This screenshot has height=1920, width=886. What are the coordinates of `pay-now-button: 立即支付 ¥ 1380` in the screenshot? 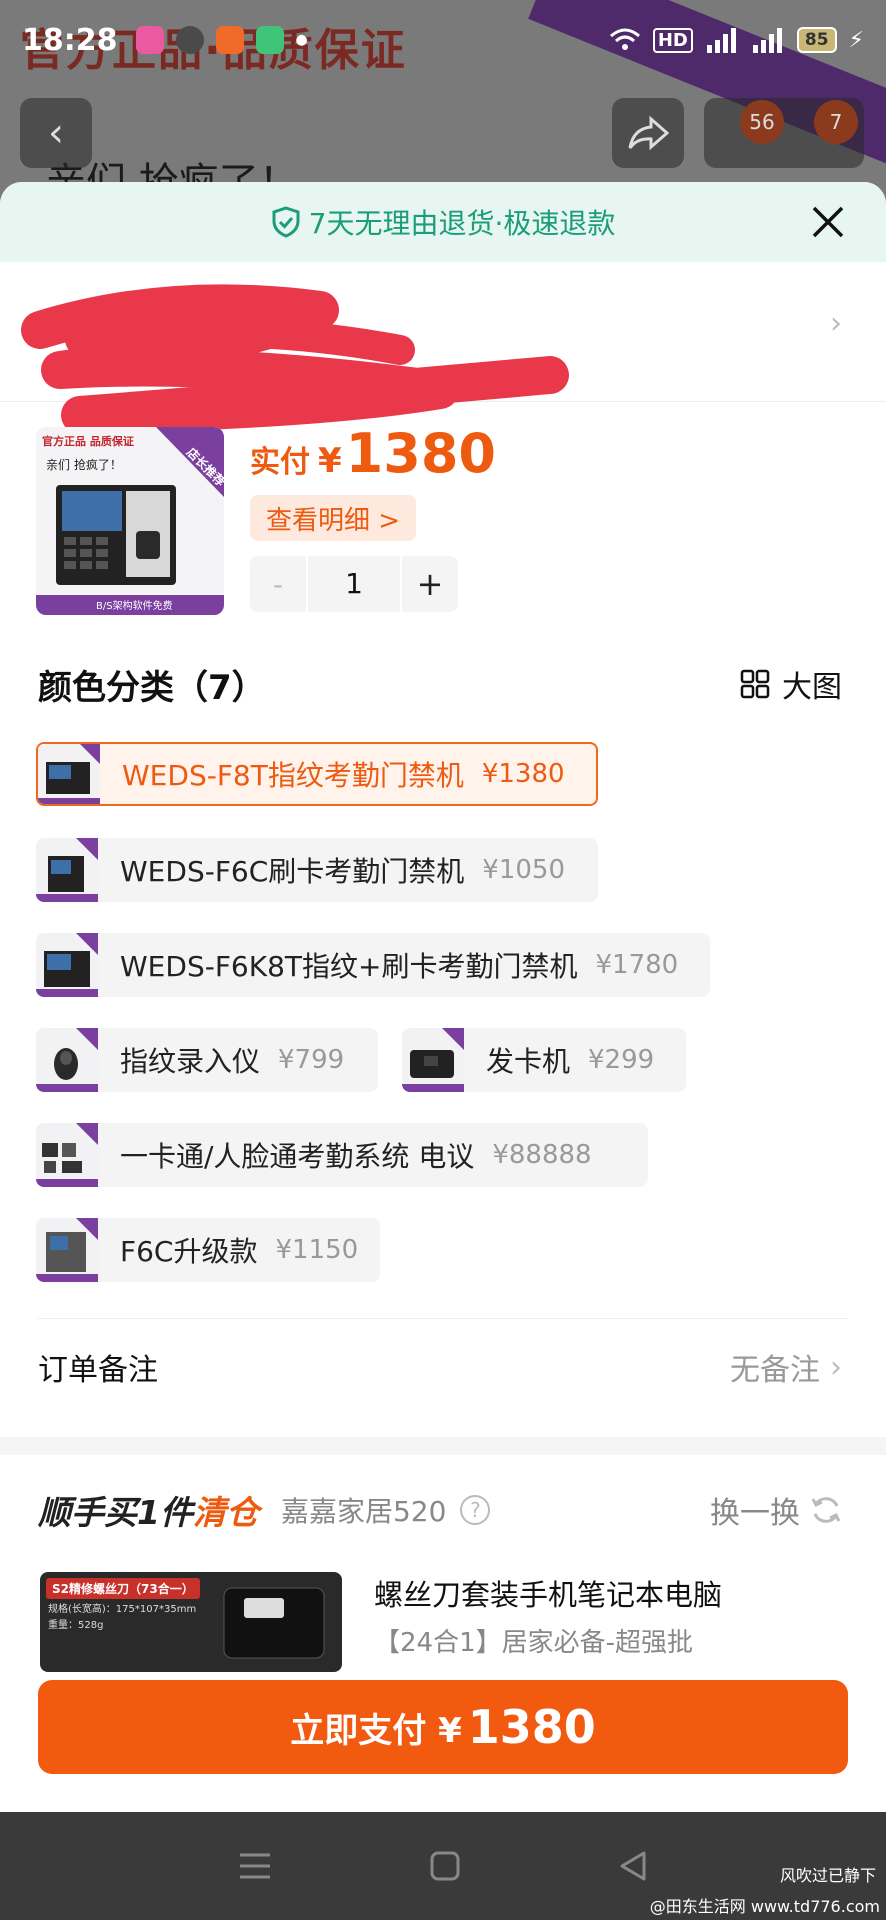 It's located at (443, 1727).